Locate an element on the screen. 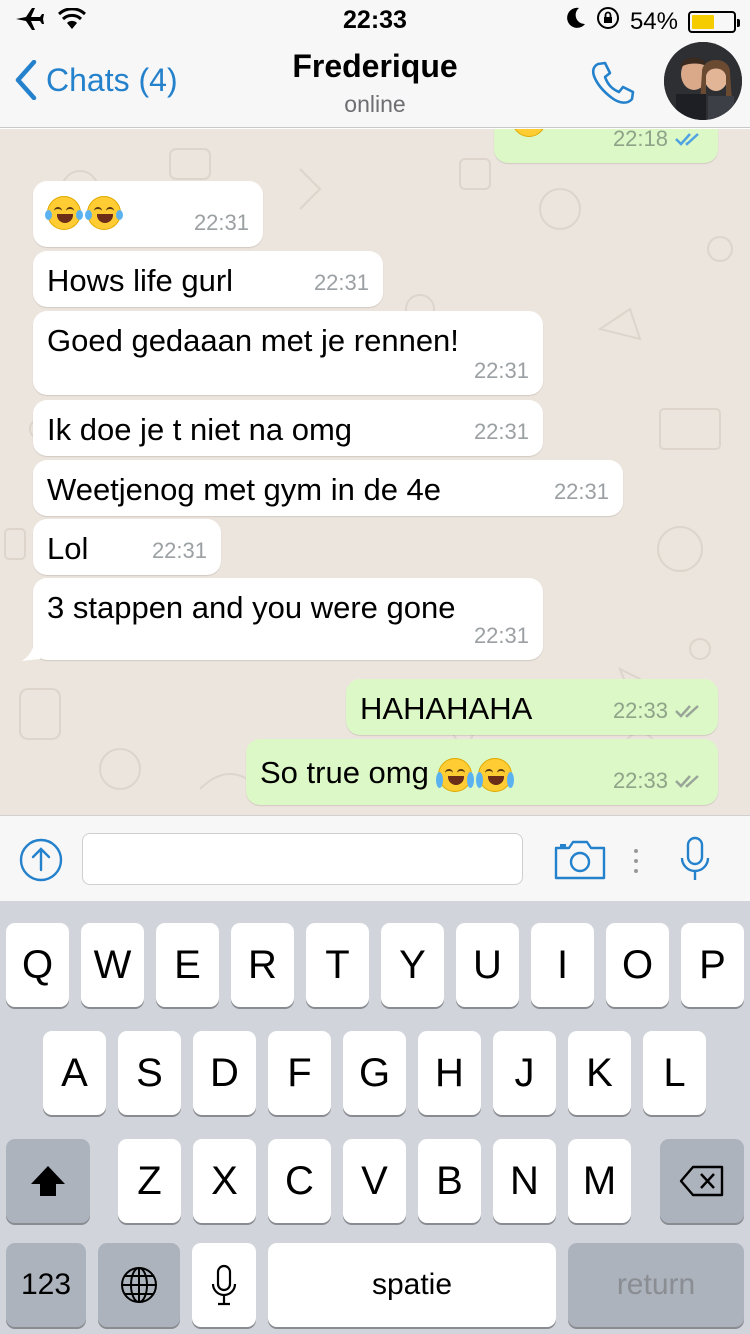 This screenshot has width=750, height=1334. key-g: G is located at coordinates (374, 1073).